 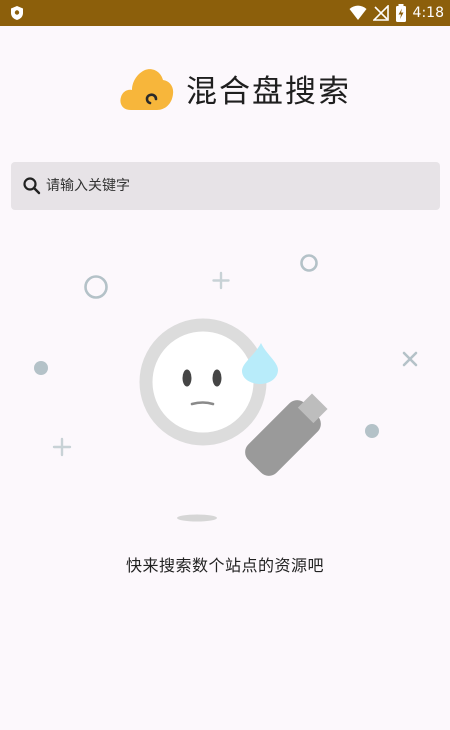 What do you see at coordinates (358, 12) in the screenshot?
I see `wifi-icon` at bounding box center [358, 12].